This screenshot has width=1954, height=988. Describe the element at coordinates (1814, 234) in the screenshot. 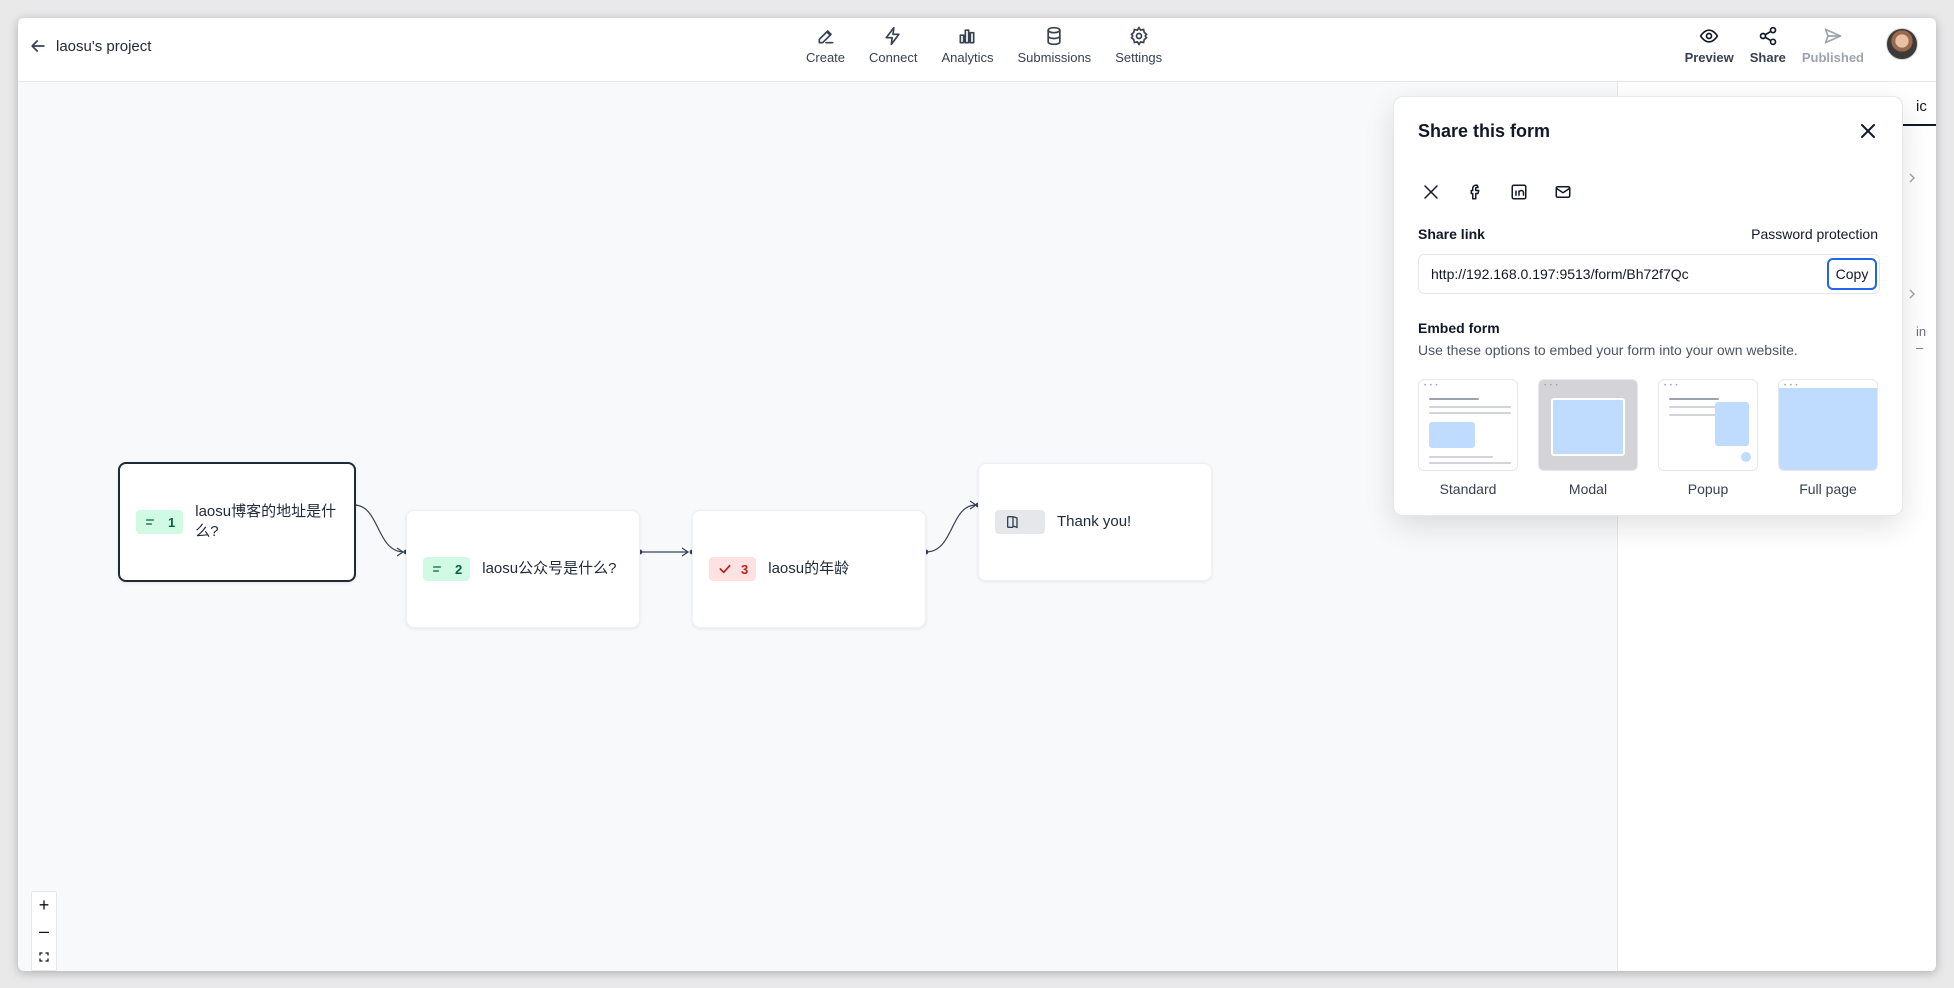

I see `password-protection-link: Password protection` at that location.